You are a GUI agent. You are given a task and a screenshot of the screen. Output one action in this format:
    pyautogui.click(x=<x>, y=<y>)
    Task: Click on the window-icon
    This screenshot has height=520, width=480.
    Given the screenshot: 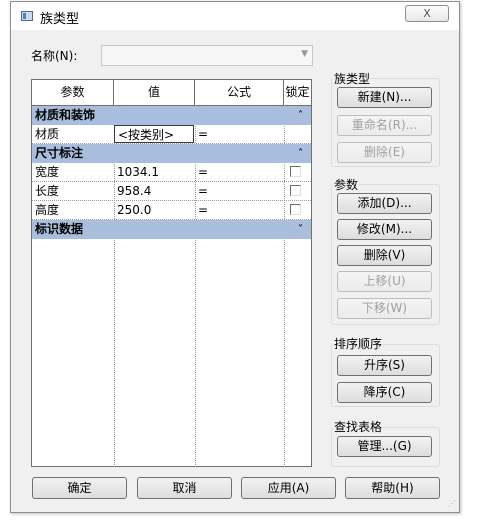 What is the action you would take?
    pyautogui.click(x=27, y=16)
    